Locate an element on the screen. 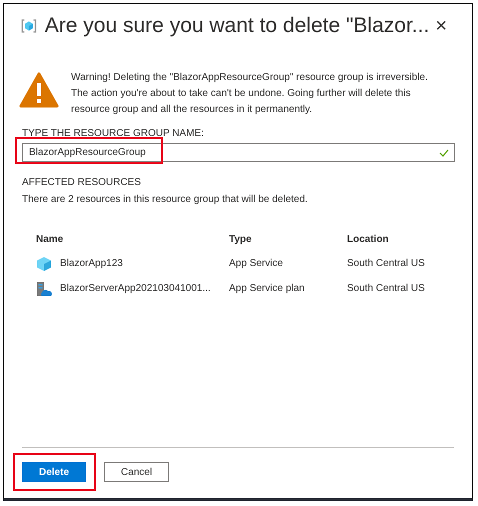 The image size is (478, 506). close-button: × is located at coordinates (441, 26).